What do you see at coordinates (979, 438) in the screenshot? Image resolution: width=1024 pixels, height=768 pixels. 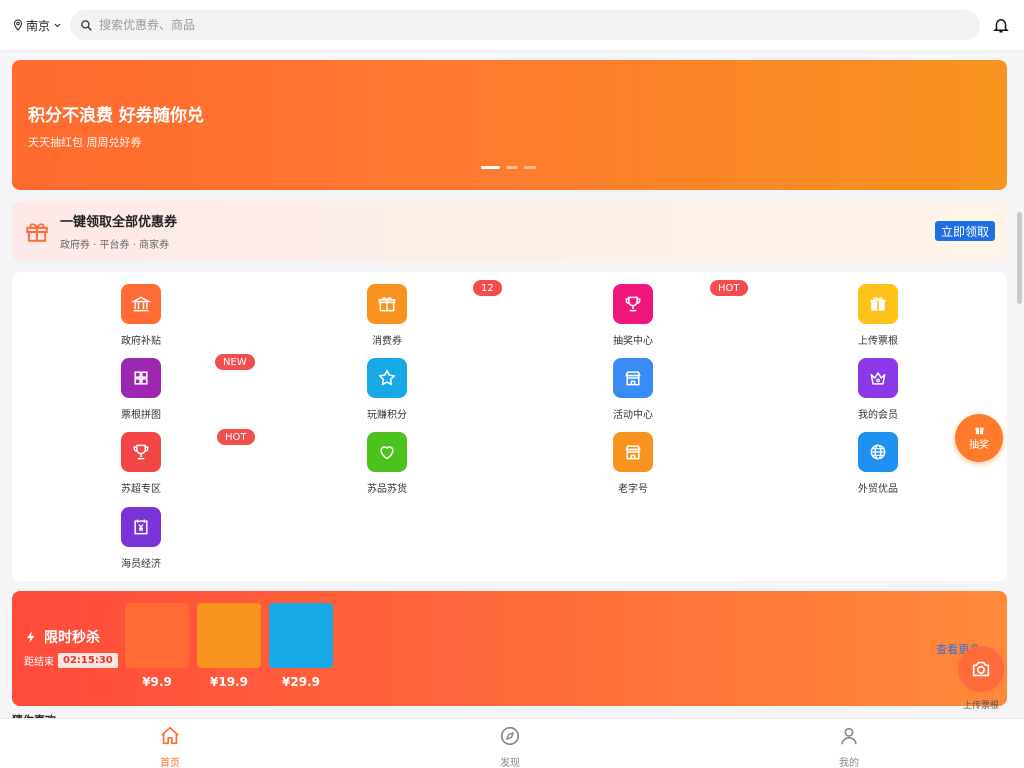 I see `lottery-fab: 抽奖` at bounding box center [979, 438].